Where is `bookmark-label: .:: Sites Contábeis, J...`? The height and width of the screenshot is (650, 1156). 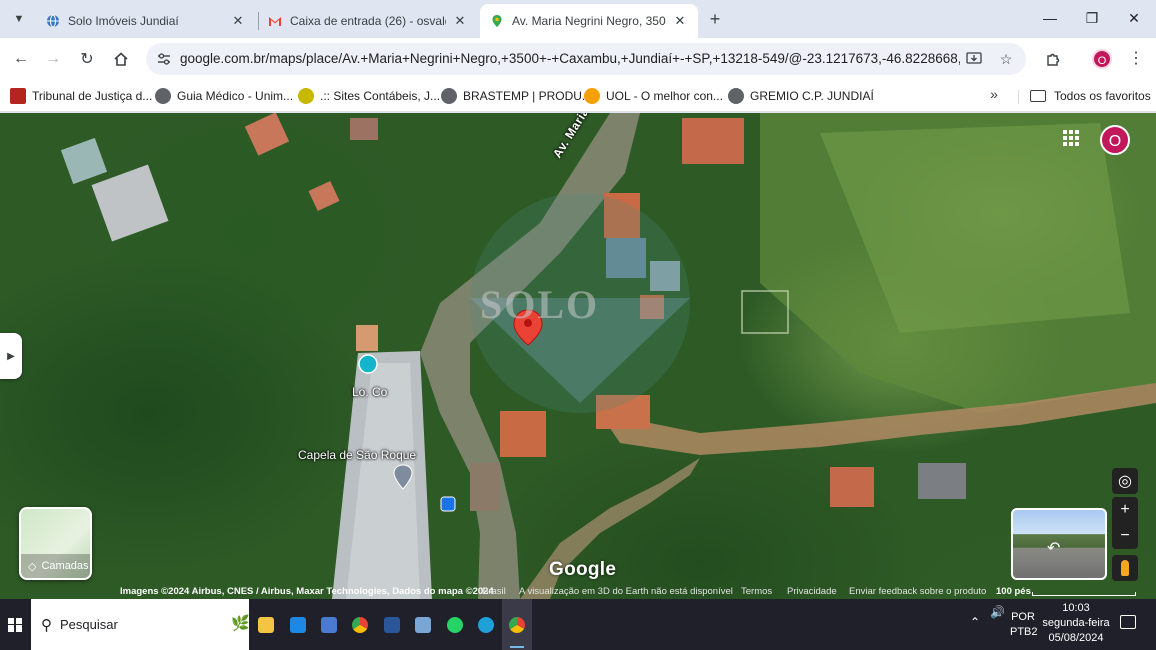
bookmark-label: .:: Sites Contábeis, J... is located at coordinates (380, 96).